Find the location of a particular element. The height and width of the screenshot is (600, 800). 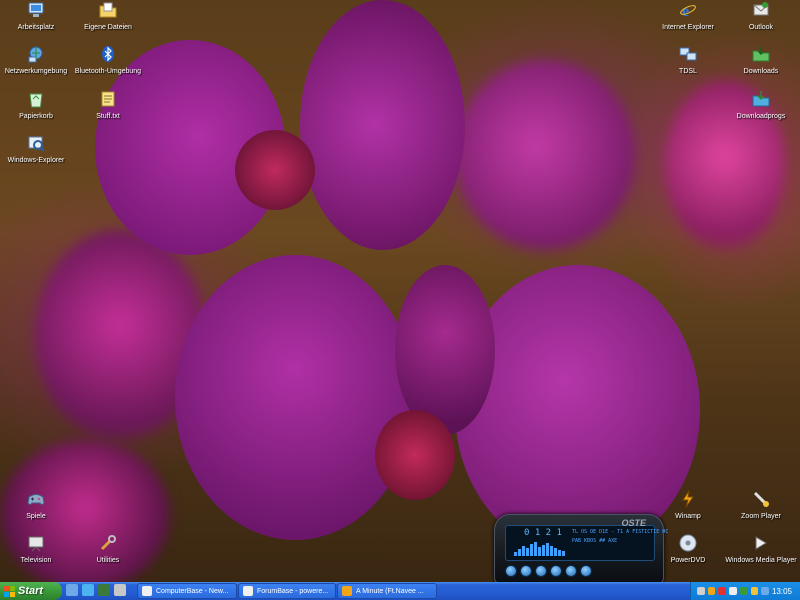

internet-explorer-icon: e is located at coordinates (688, 10).